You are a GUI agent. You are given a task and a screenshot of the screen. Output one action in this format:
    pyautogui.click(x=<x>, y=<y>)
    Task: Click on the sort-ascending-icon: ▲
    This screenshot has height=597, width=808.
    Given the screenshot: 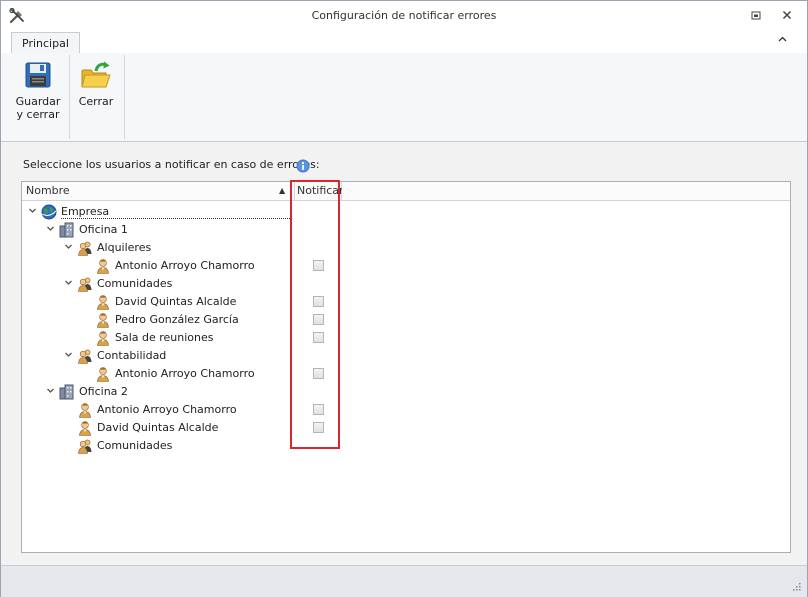 What is the action you would take?
    pyautogui.click(x=282, y=190)
    